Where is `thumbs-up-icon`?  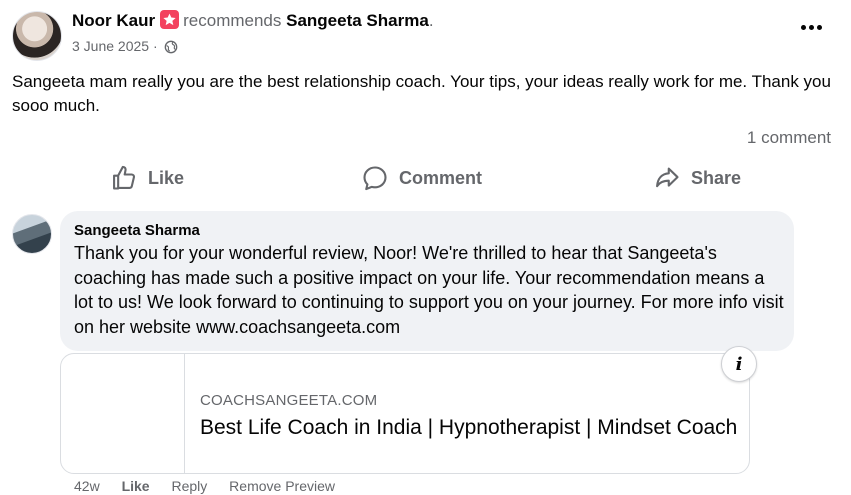 thumbs-up-icon is located at coordinates (124, 177).